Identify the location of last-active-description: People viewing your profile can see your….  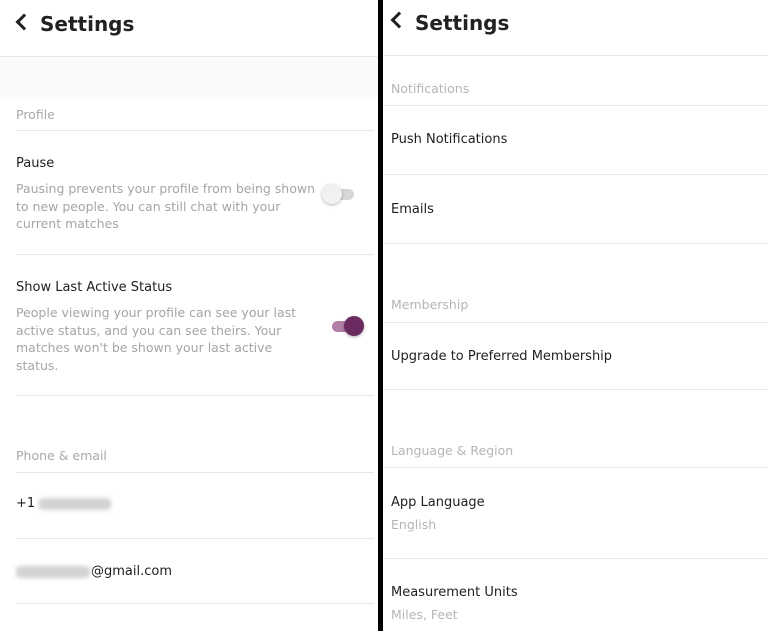
(156, 339).